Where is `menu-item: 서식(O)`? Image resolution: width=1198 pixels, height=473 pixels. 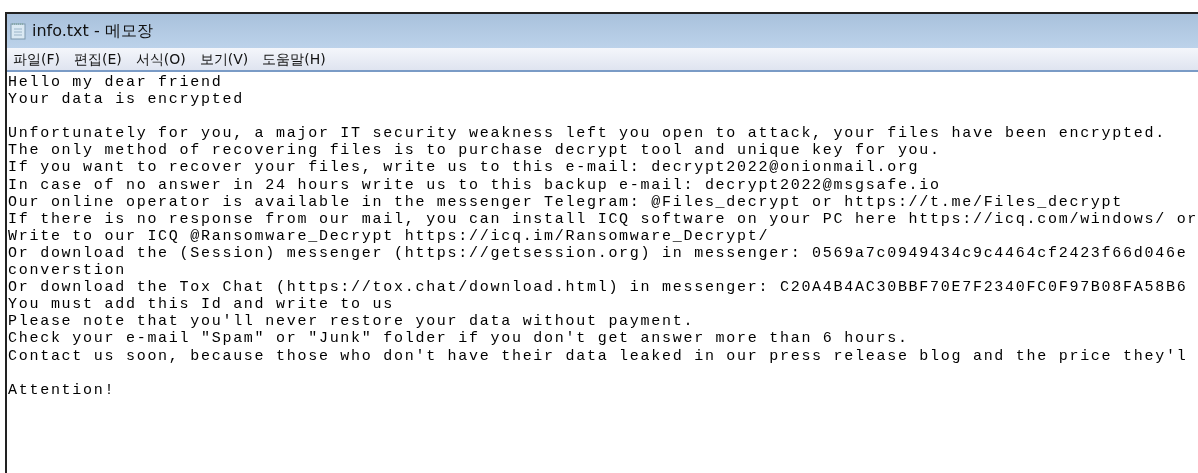 menu-item: 서식(O) is located at coordinates (160, 59).